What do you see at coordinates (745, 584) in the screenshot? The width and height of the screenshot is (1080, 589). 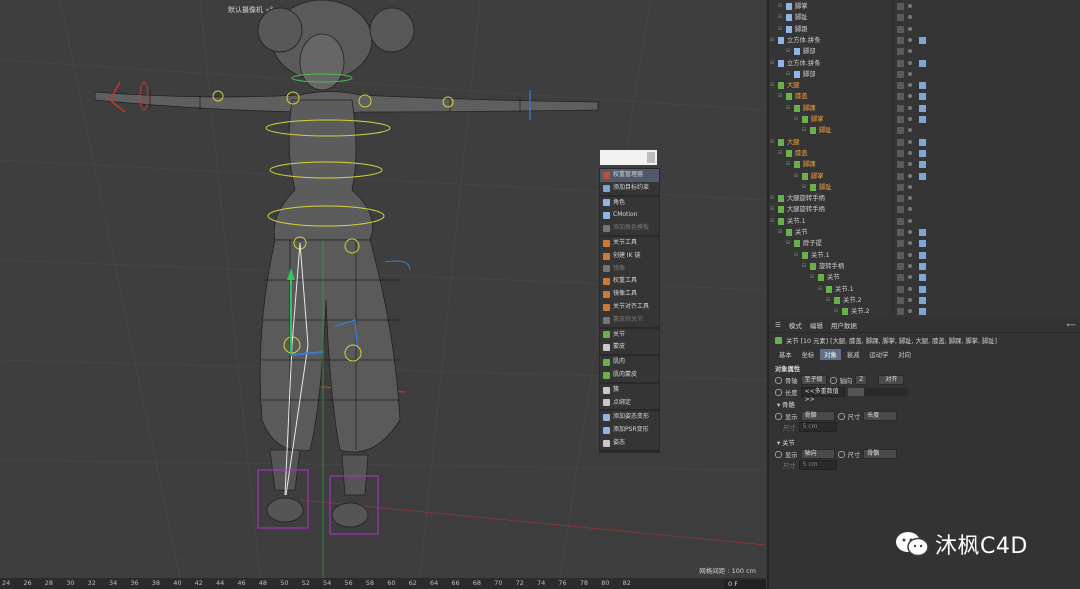 I see `current-frame-field: 0 F` at bounding box center [745, 584].